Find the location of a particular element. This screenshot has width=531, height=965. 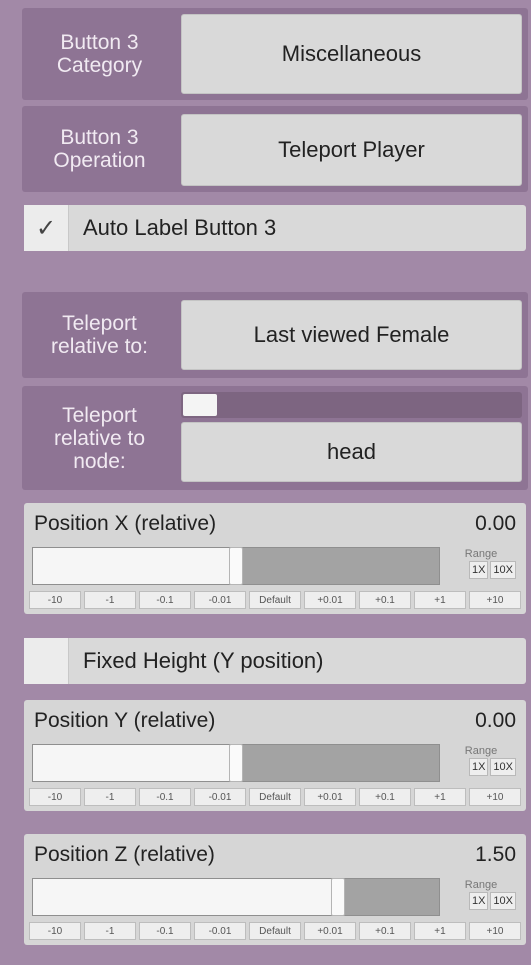

position-y-knob is located at coordinates (236, 763).